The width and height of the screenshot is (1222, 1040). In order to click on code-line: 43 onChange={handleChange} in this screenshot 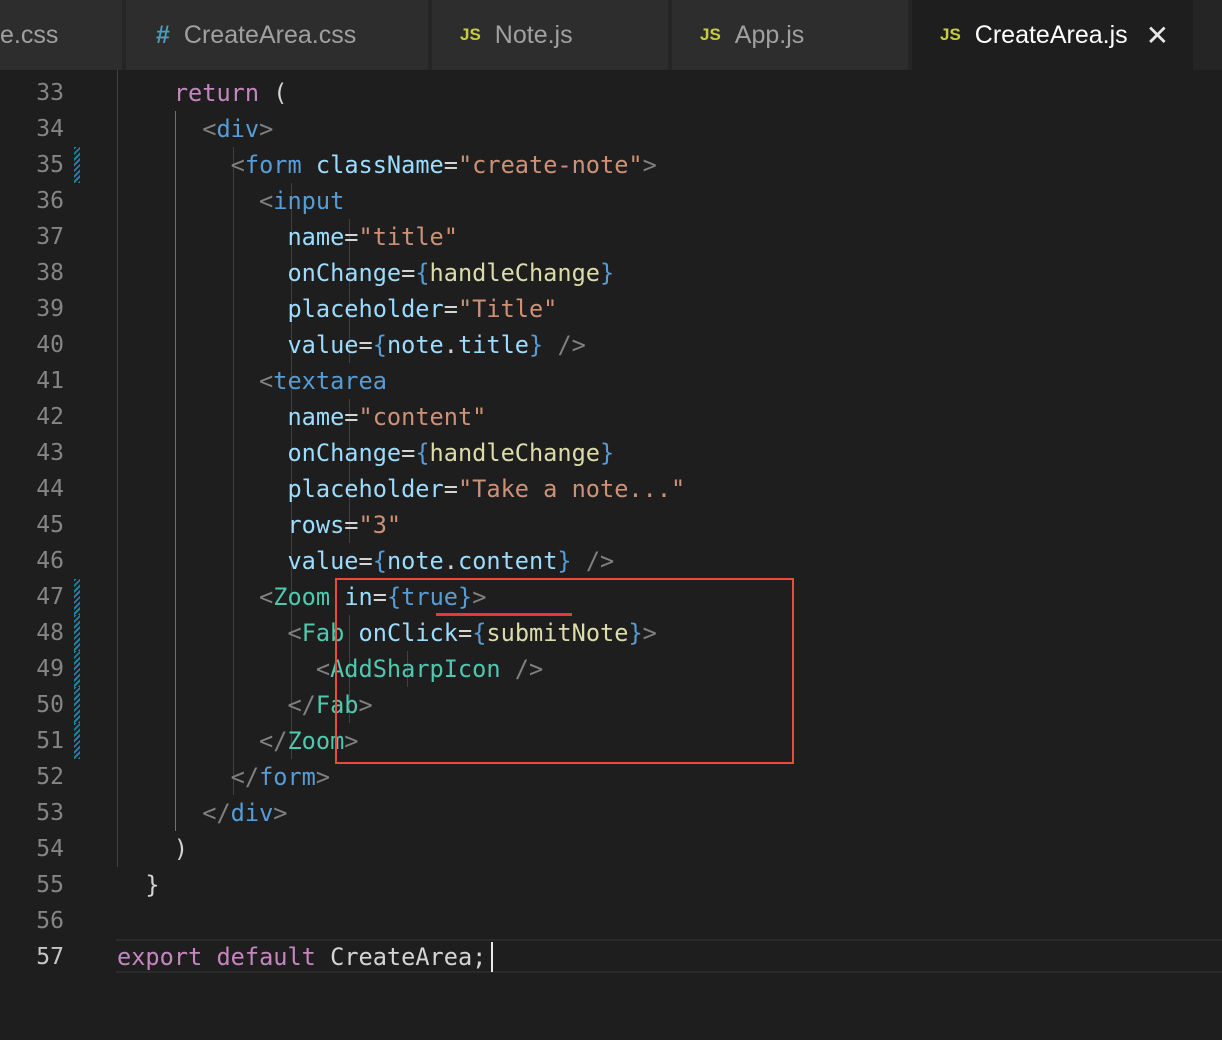, I will do `click(611, 453)`.